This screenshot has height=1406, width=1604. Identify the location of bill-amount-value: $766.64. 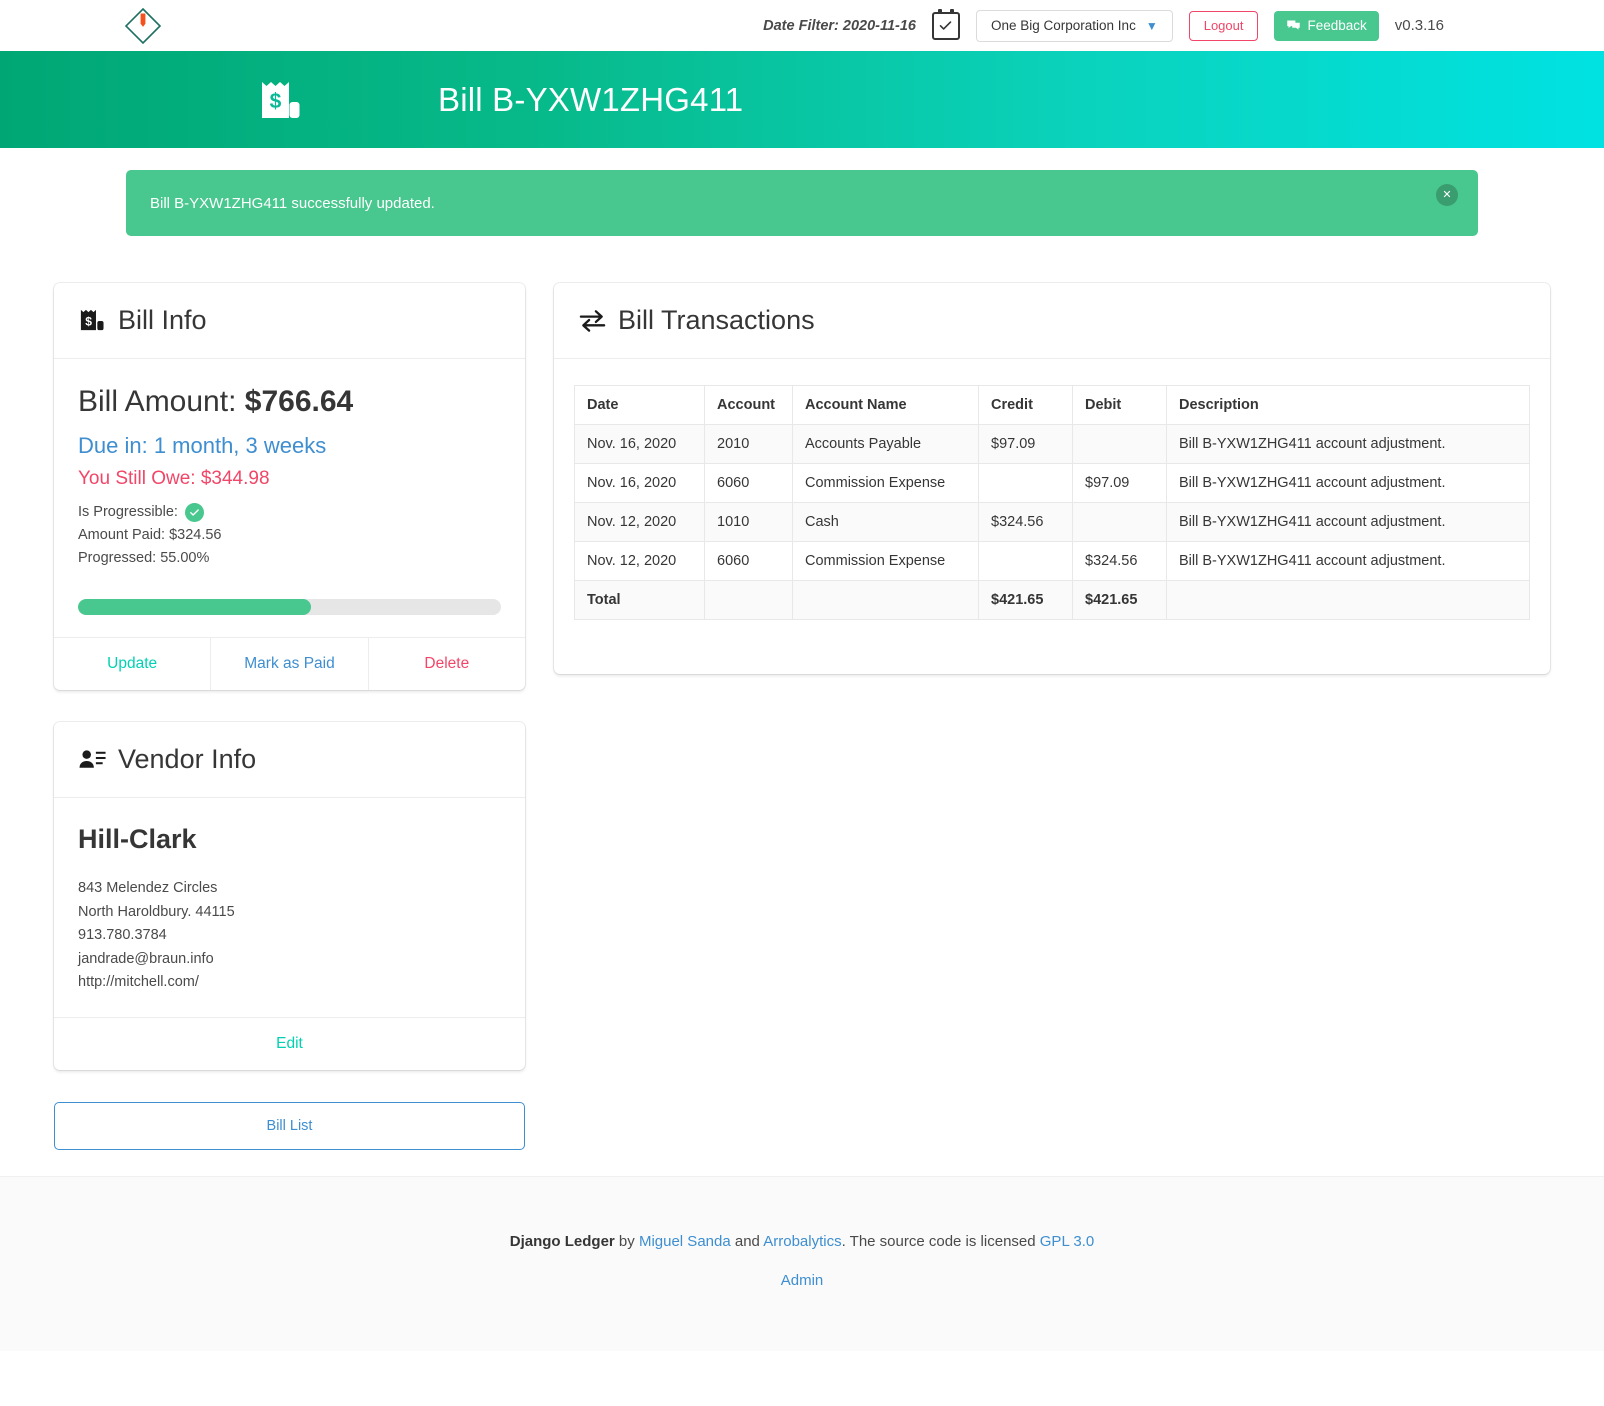
(299, 401).